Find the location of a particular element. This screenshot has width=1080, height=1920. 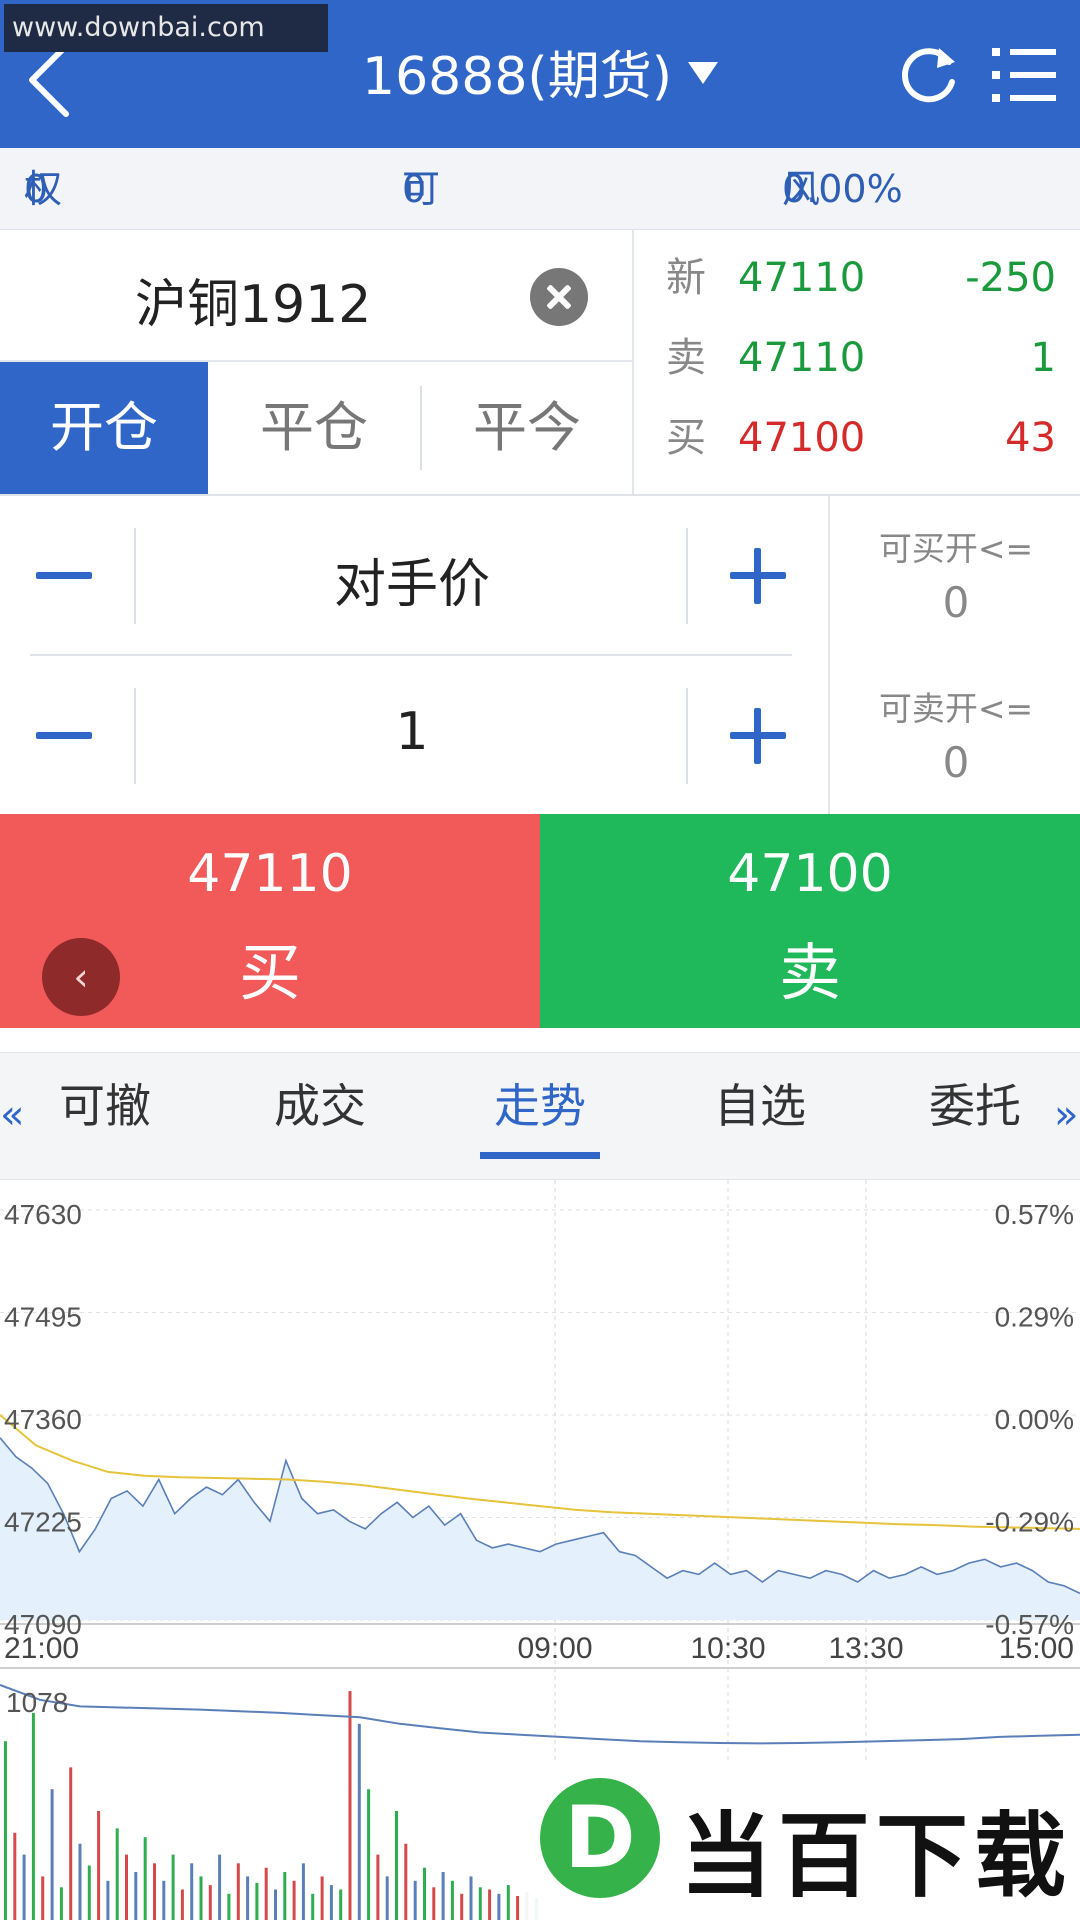

clear-icon is located at coordinates (559, 297).